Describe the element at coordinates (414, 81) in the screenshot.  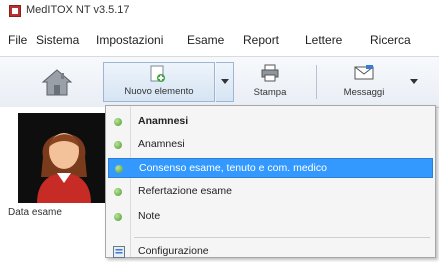
I see `messages-dropdown-arrow-icon` at that location.